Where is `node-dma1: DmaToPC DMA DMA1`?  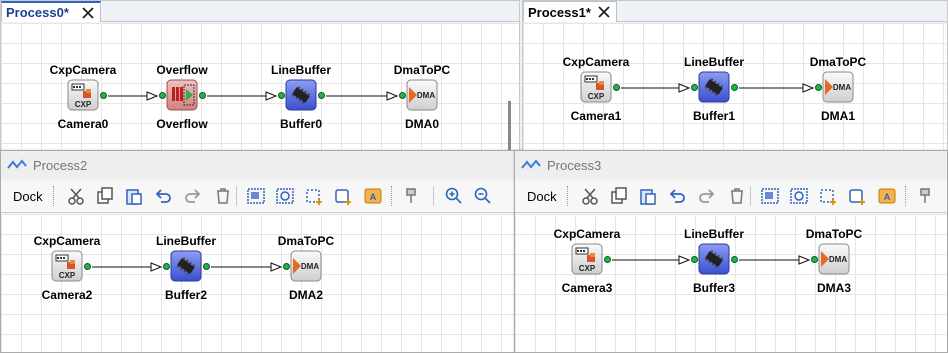
node-dma1: DmaToPC DMA DMA1 is located at coordinates (838, 90).